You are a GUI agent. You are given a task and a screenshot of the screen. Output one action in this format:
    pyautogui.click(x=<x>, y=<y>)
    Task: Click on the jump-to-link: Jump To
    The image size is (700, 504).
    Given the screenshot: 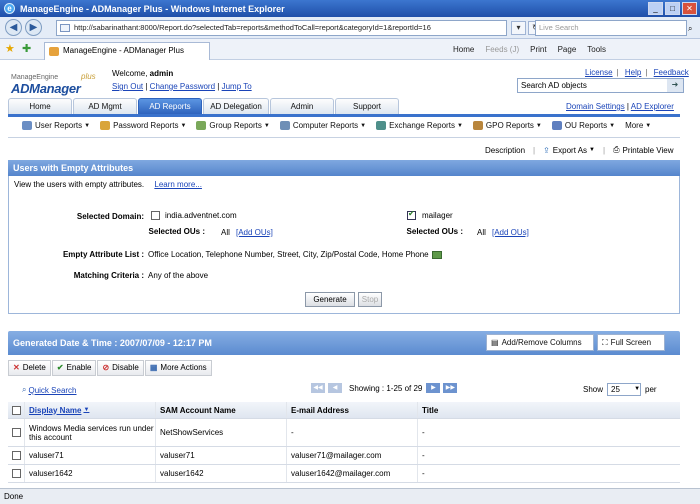 What is the action you would take?
    pyautogui.click(x=237, y=86)
    